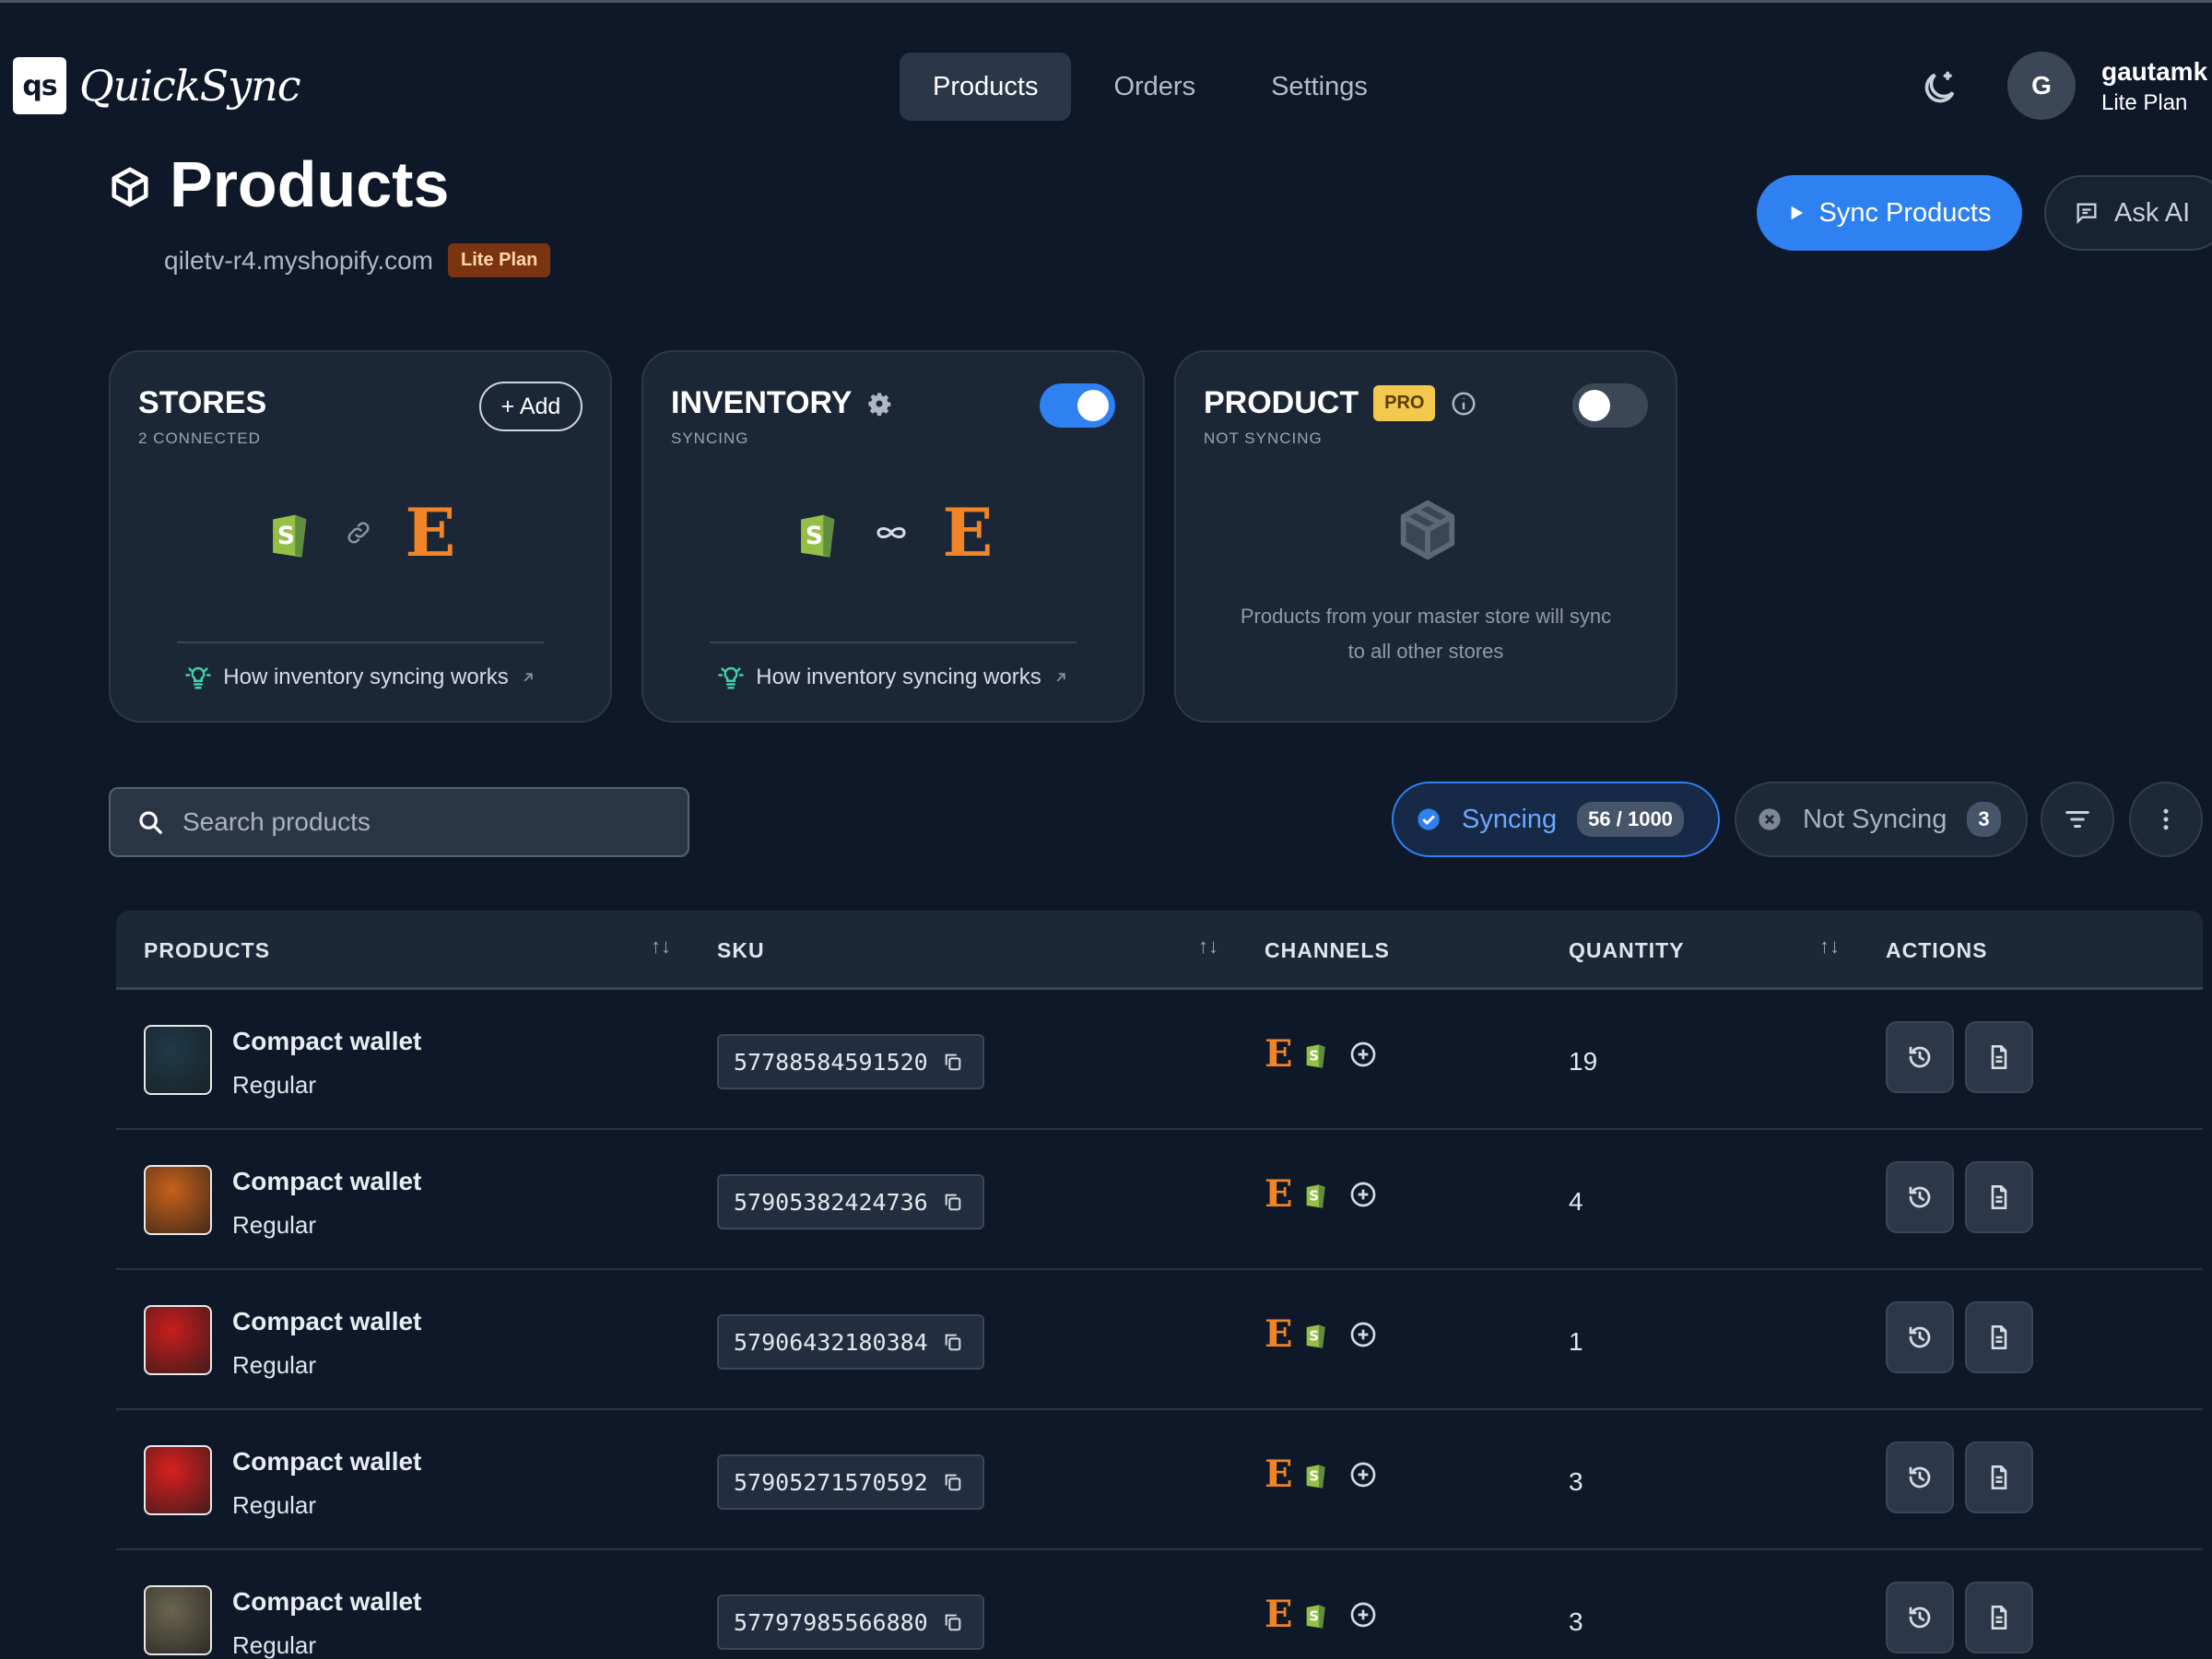 Image resolution: width=2212 pixels, height=1659 pixels. I want to click on sku-value: 57788584591520, so click(831, 1062).